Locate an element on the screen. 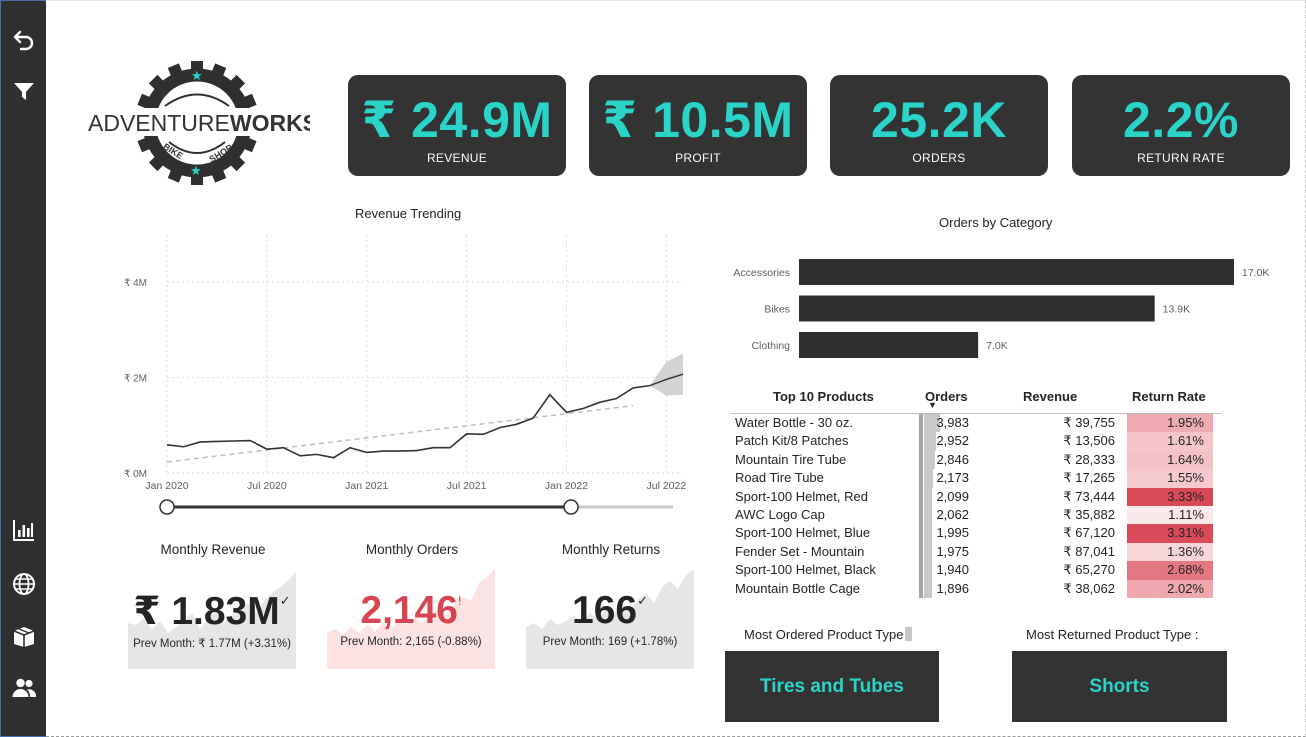 This screenshot has width=1306, height=737. col-header-product: Top 10 Products is located at coordinates (823, 396).